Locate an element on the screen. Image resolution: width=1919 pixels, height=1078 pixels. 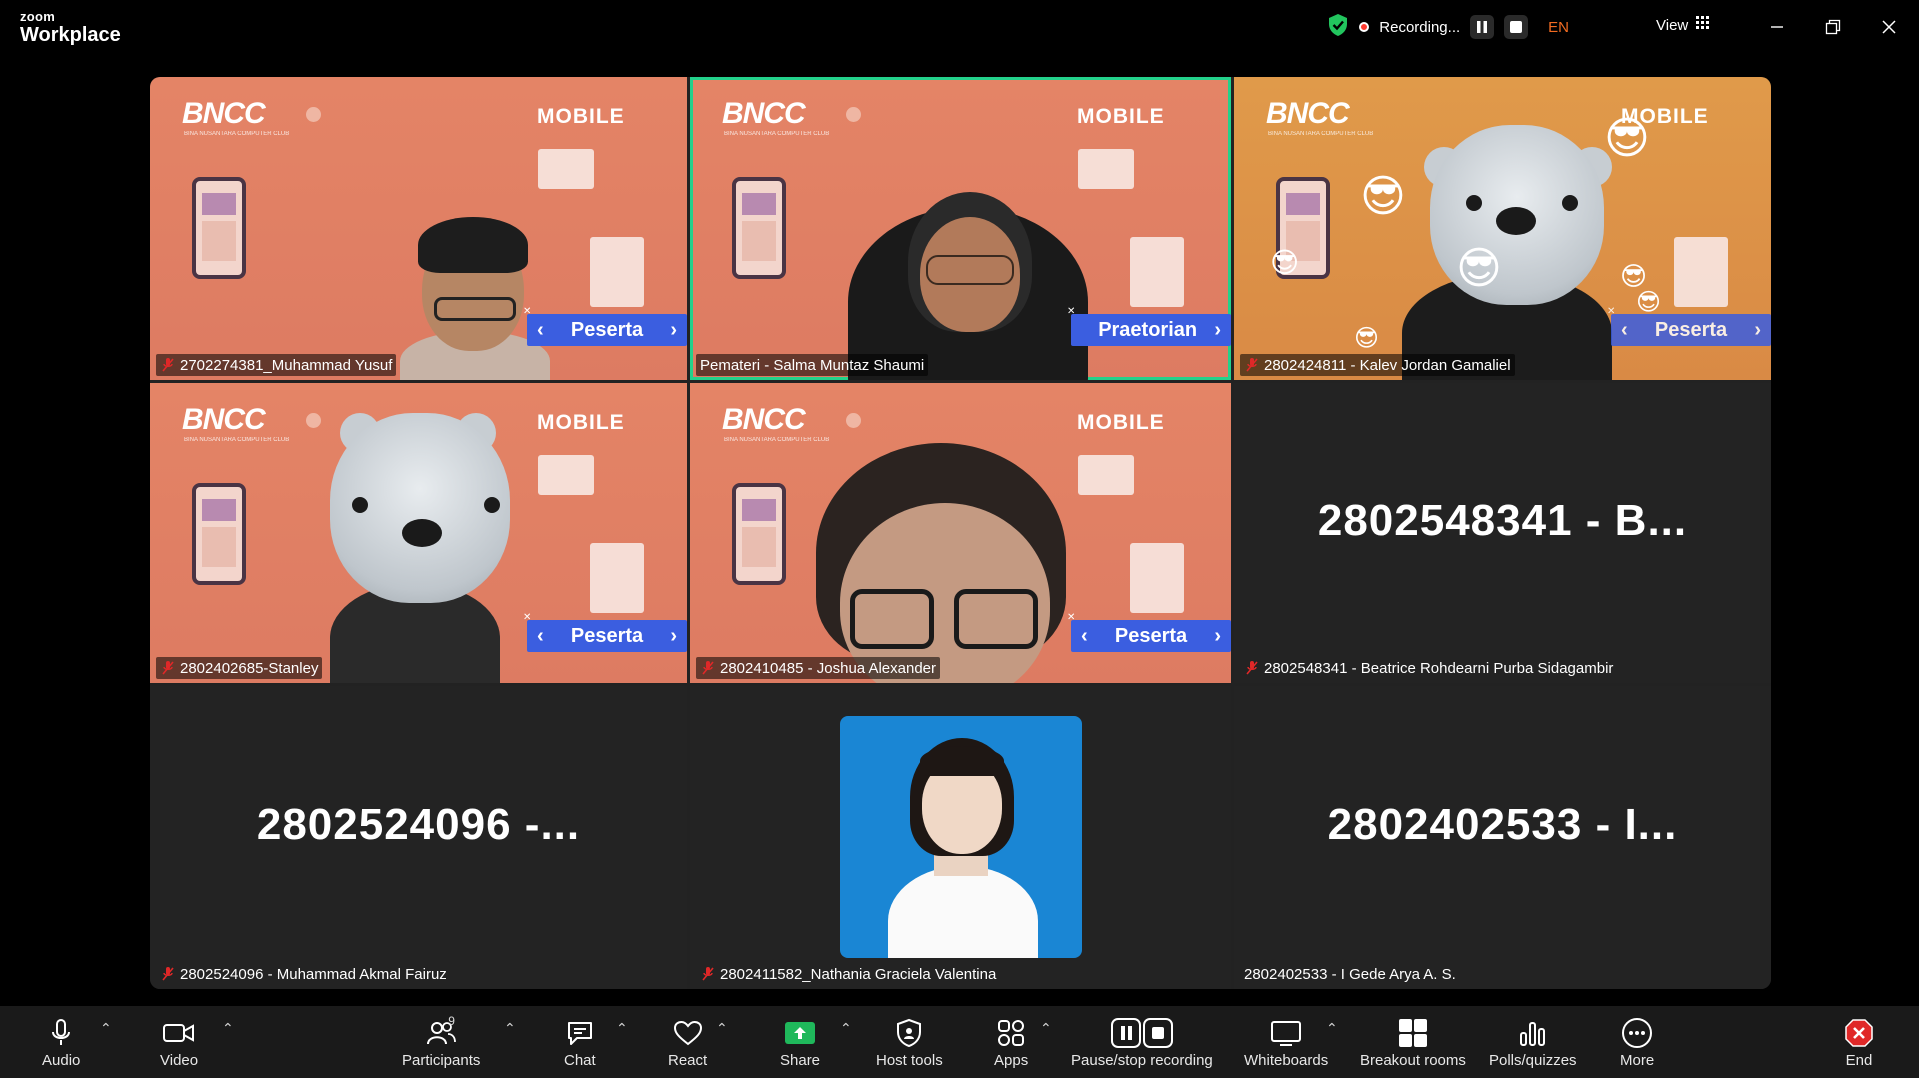
pause-recording-button is located at coordinates (1482, 27).